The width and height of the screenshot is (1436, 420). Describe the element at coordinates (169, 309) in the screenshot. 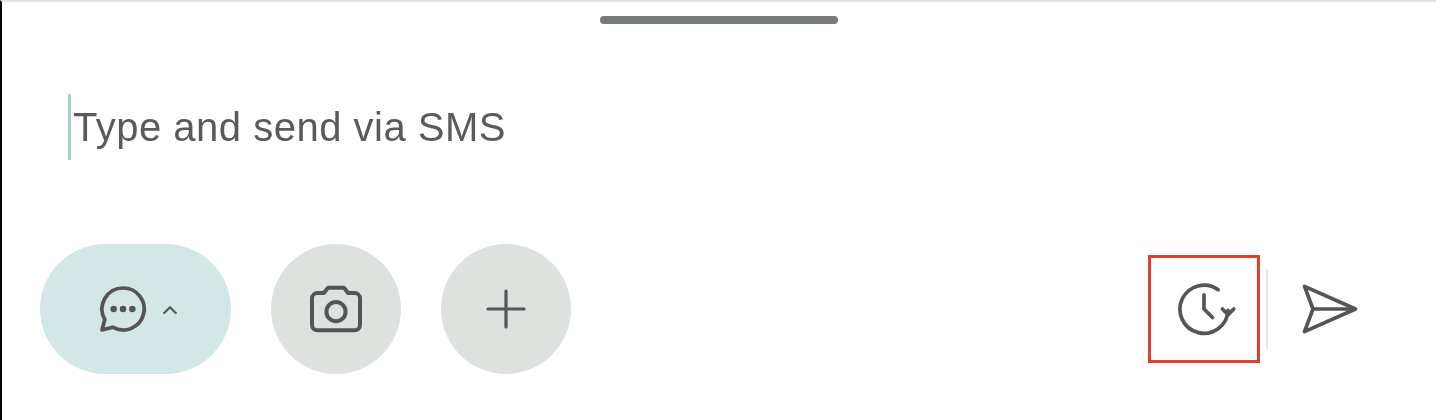

I see `caret-icon` at that location.